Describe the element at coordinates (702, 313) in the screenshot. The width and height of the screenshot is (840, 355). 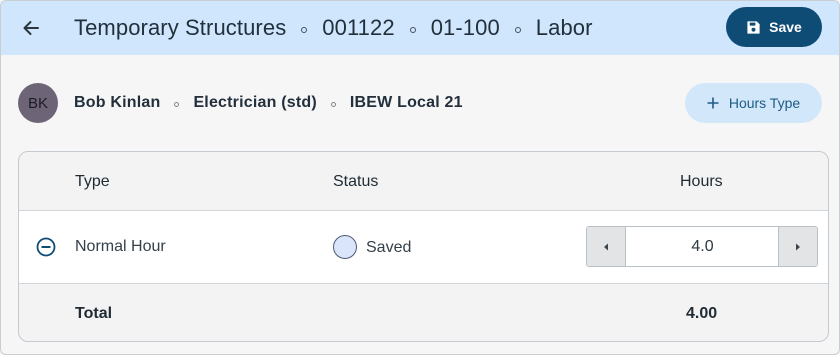
I see `total-hours-value: 4.00` at that location.